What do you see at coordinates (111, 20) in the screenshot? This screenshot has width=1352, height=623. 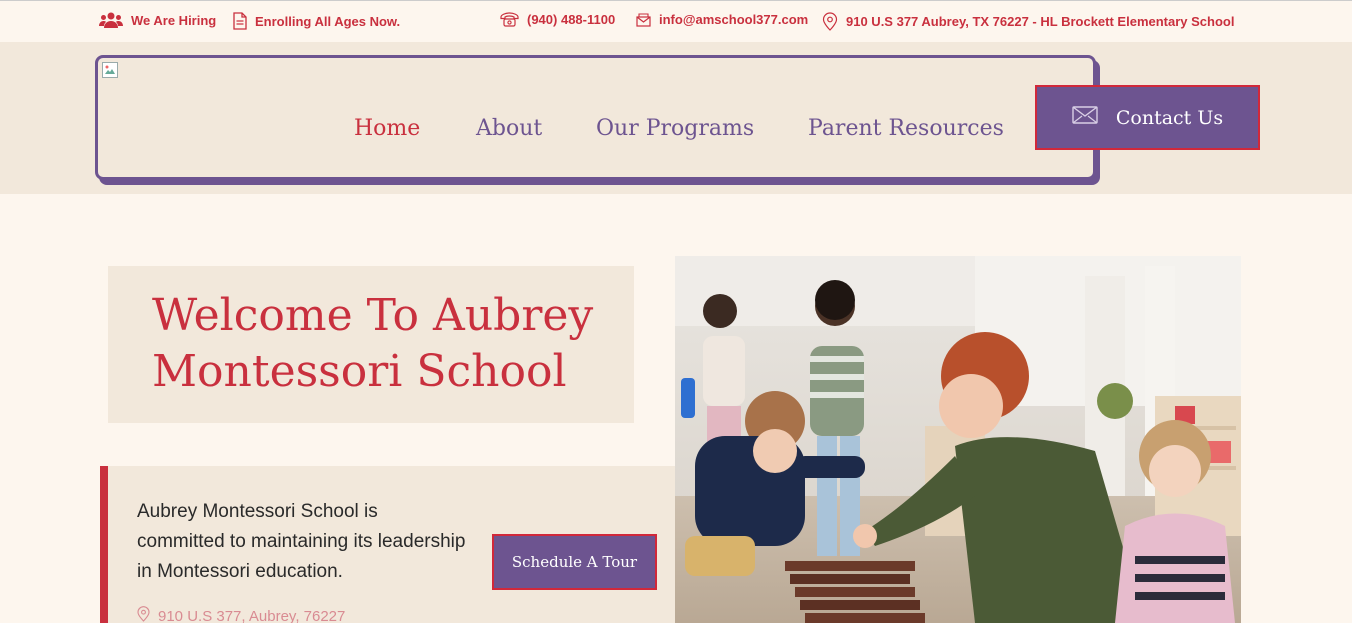 I see `users-icon` at bounding box center [111, 20].